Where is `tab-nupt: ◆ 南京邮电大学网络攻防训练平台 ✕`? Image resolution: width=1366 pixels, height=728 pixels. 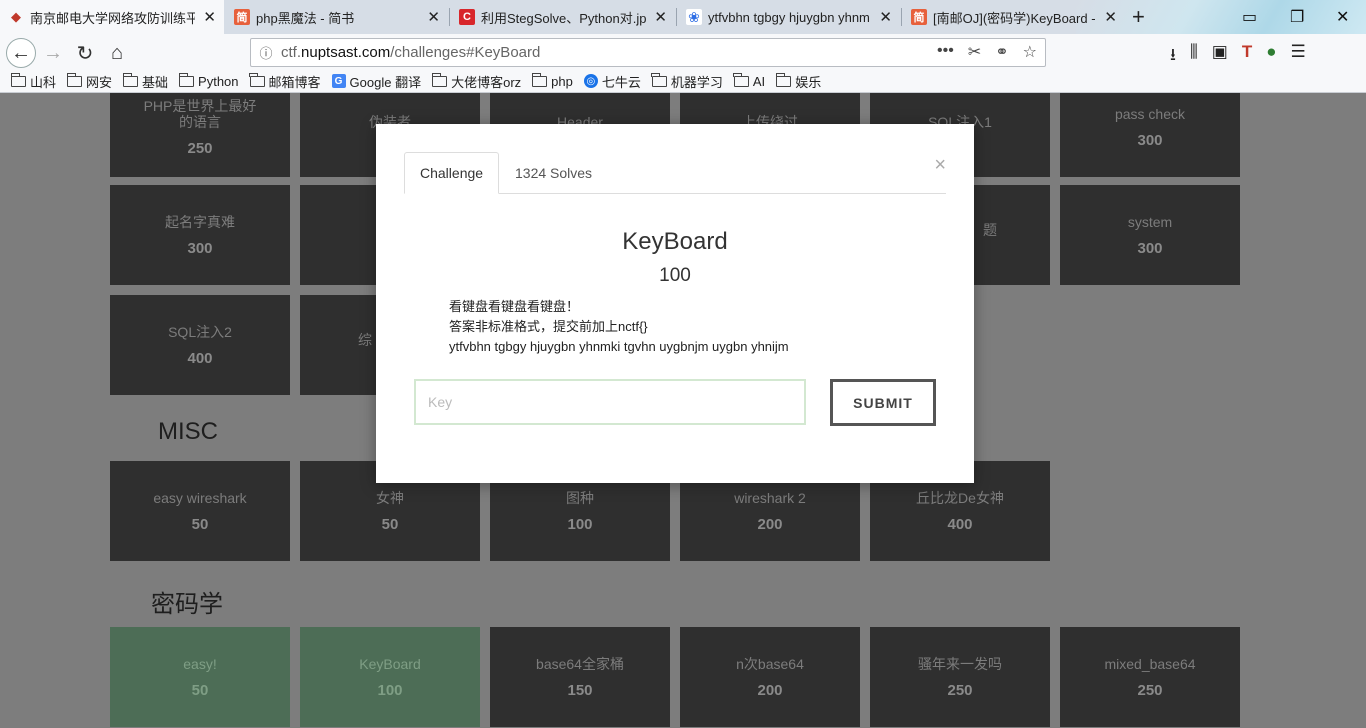 tab-nupt: ◆ 南京邮电大学网络攻防训练平台 ✕ is located at coordinates (112, 17).